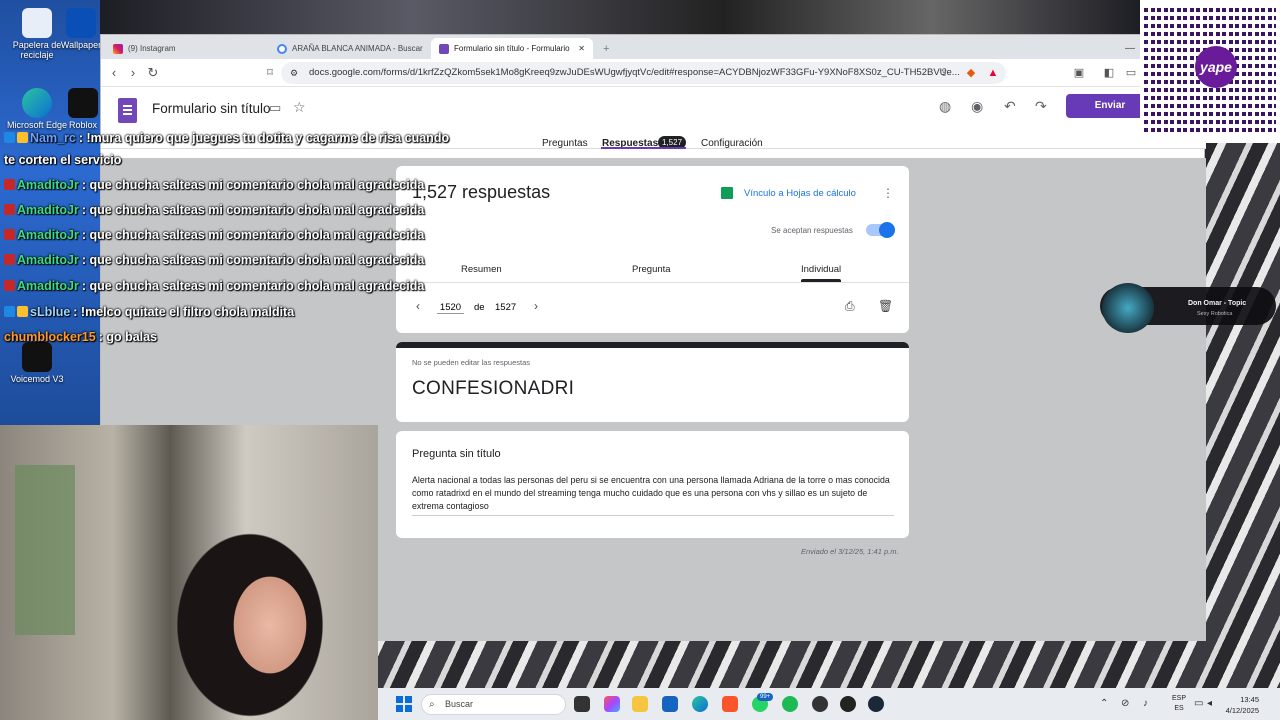 Image resolution: width=1280 pixels, height=720 pixels. I want to click on next-response-icon: ›, so click(536, 306).